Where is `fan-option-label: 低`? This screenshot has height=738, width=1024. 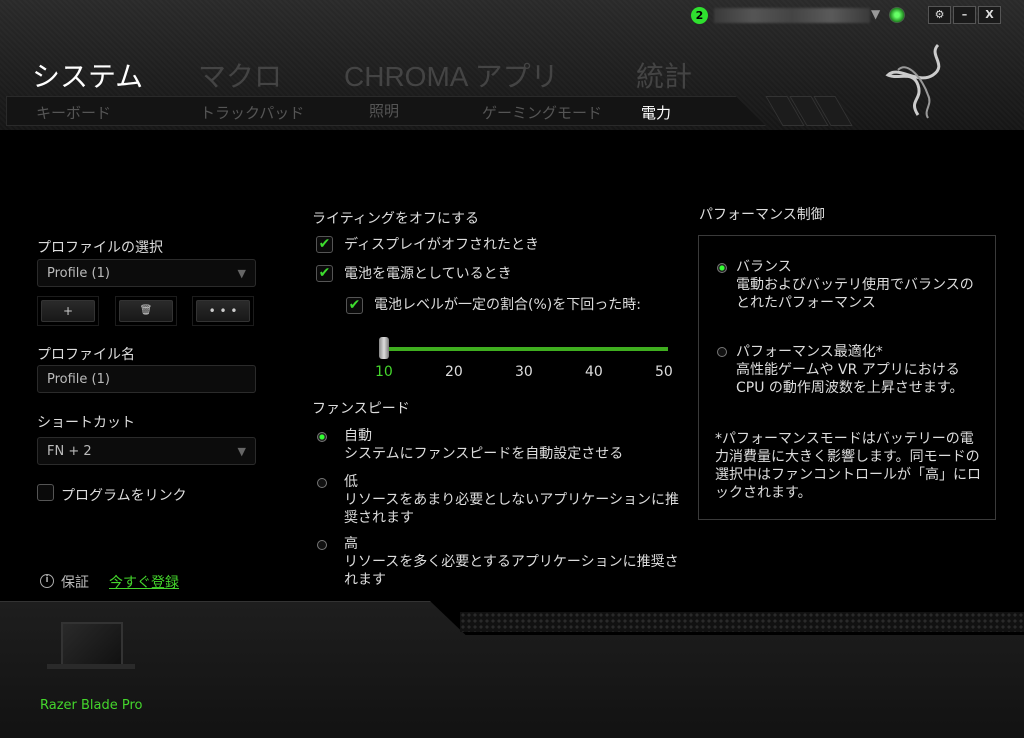
fan-option-label: 低 is located at coordinates (351, 482).